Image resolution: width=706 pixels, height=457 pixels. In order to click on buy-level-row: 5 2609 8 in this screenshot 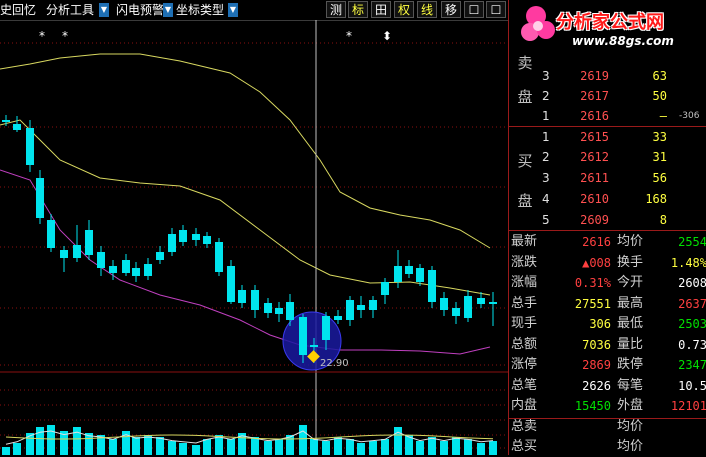, I will do `click(607, 220)`.